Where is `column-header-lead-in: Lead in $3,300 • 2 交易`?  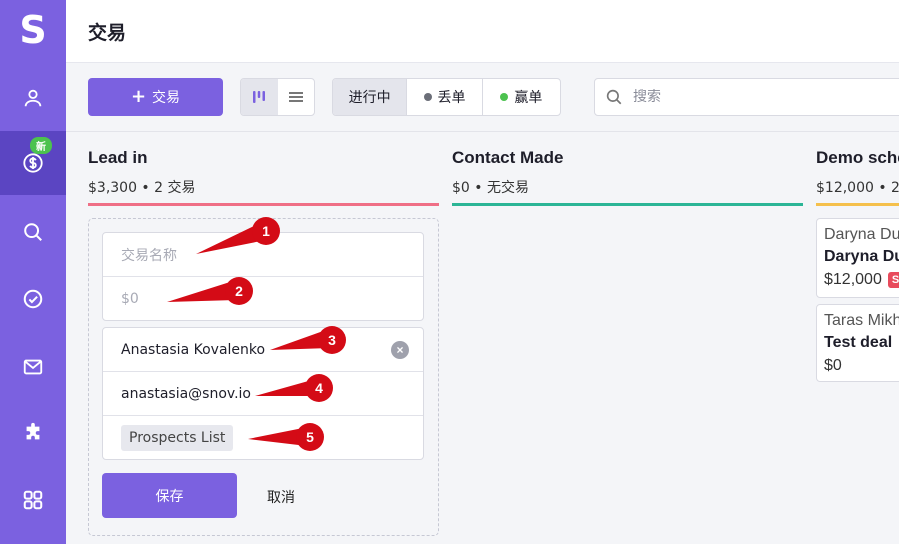
column-header-lead-in: Lead in $3,300 • 2 交易 is located at coordinates (142, 172).